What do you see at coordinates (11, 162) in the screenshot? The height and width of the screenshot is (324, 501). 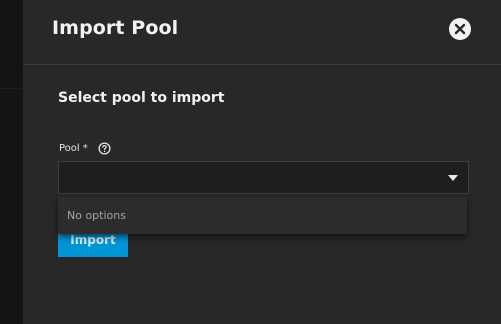 I see `background-strip` at bounding box center [11, 162].